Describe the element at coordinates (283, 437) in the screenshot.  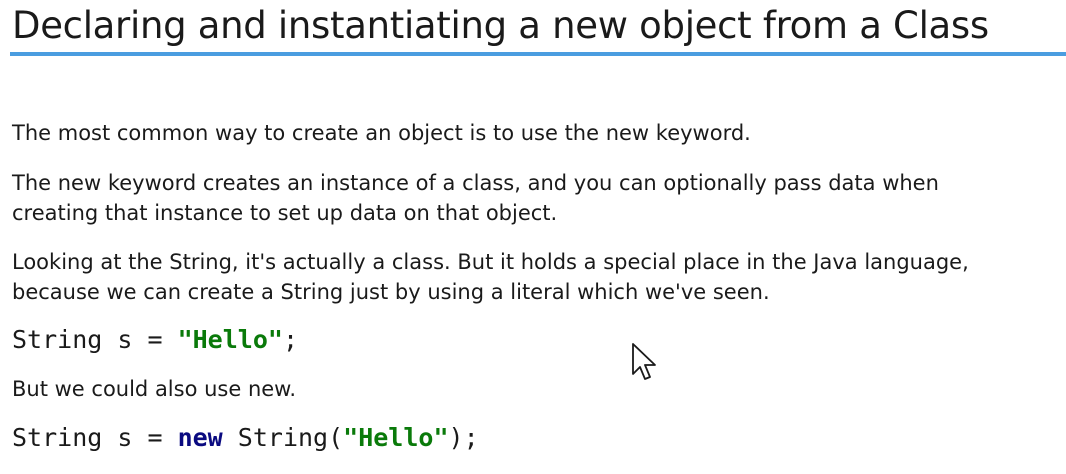
I see `code-constructor: String(` at that location.